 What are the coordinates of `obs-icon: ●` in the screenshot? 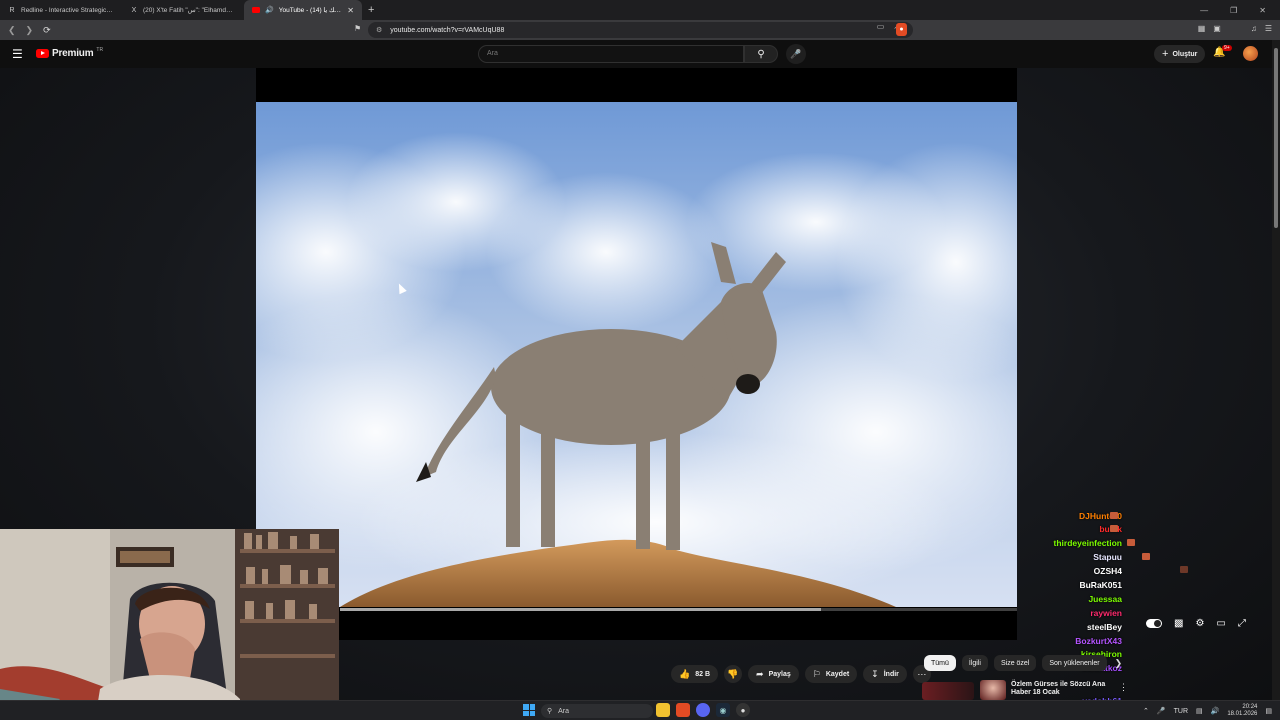 It's located at (743, 710).